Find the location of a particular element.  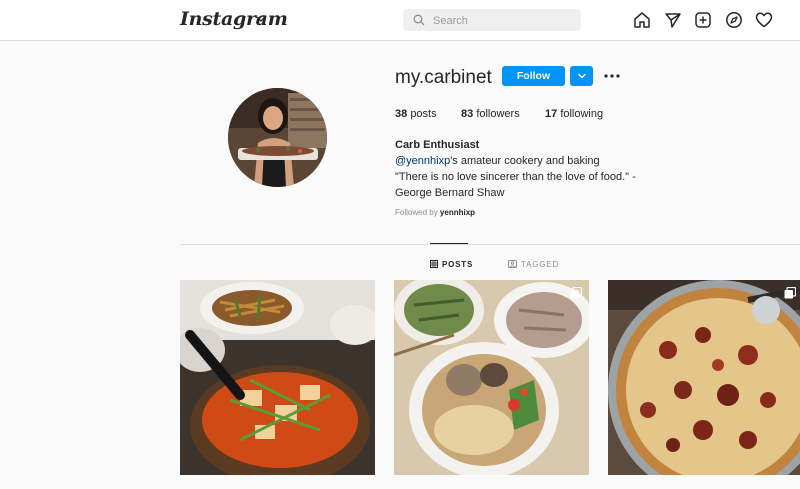

noodle-soup-photo is located at coordinates (491, 377).